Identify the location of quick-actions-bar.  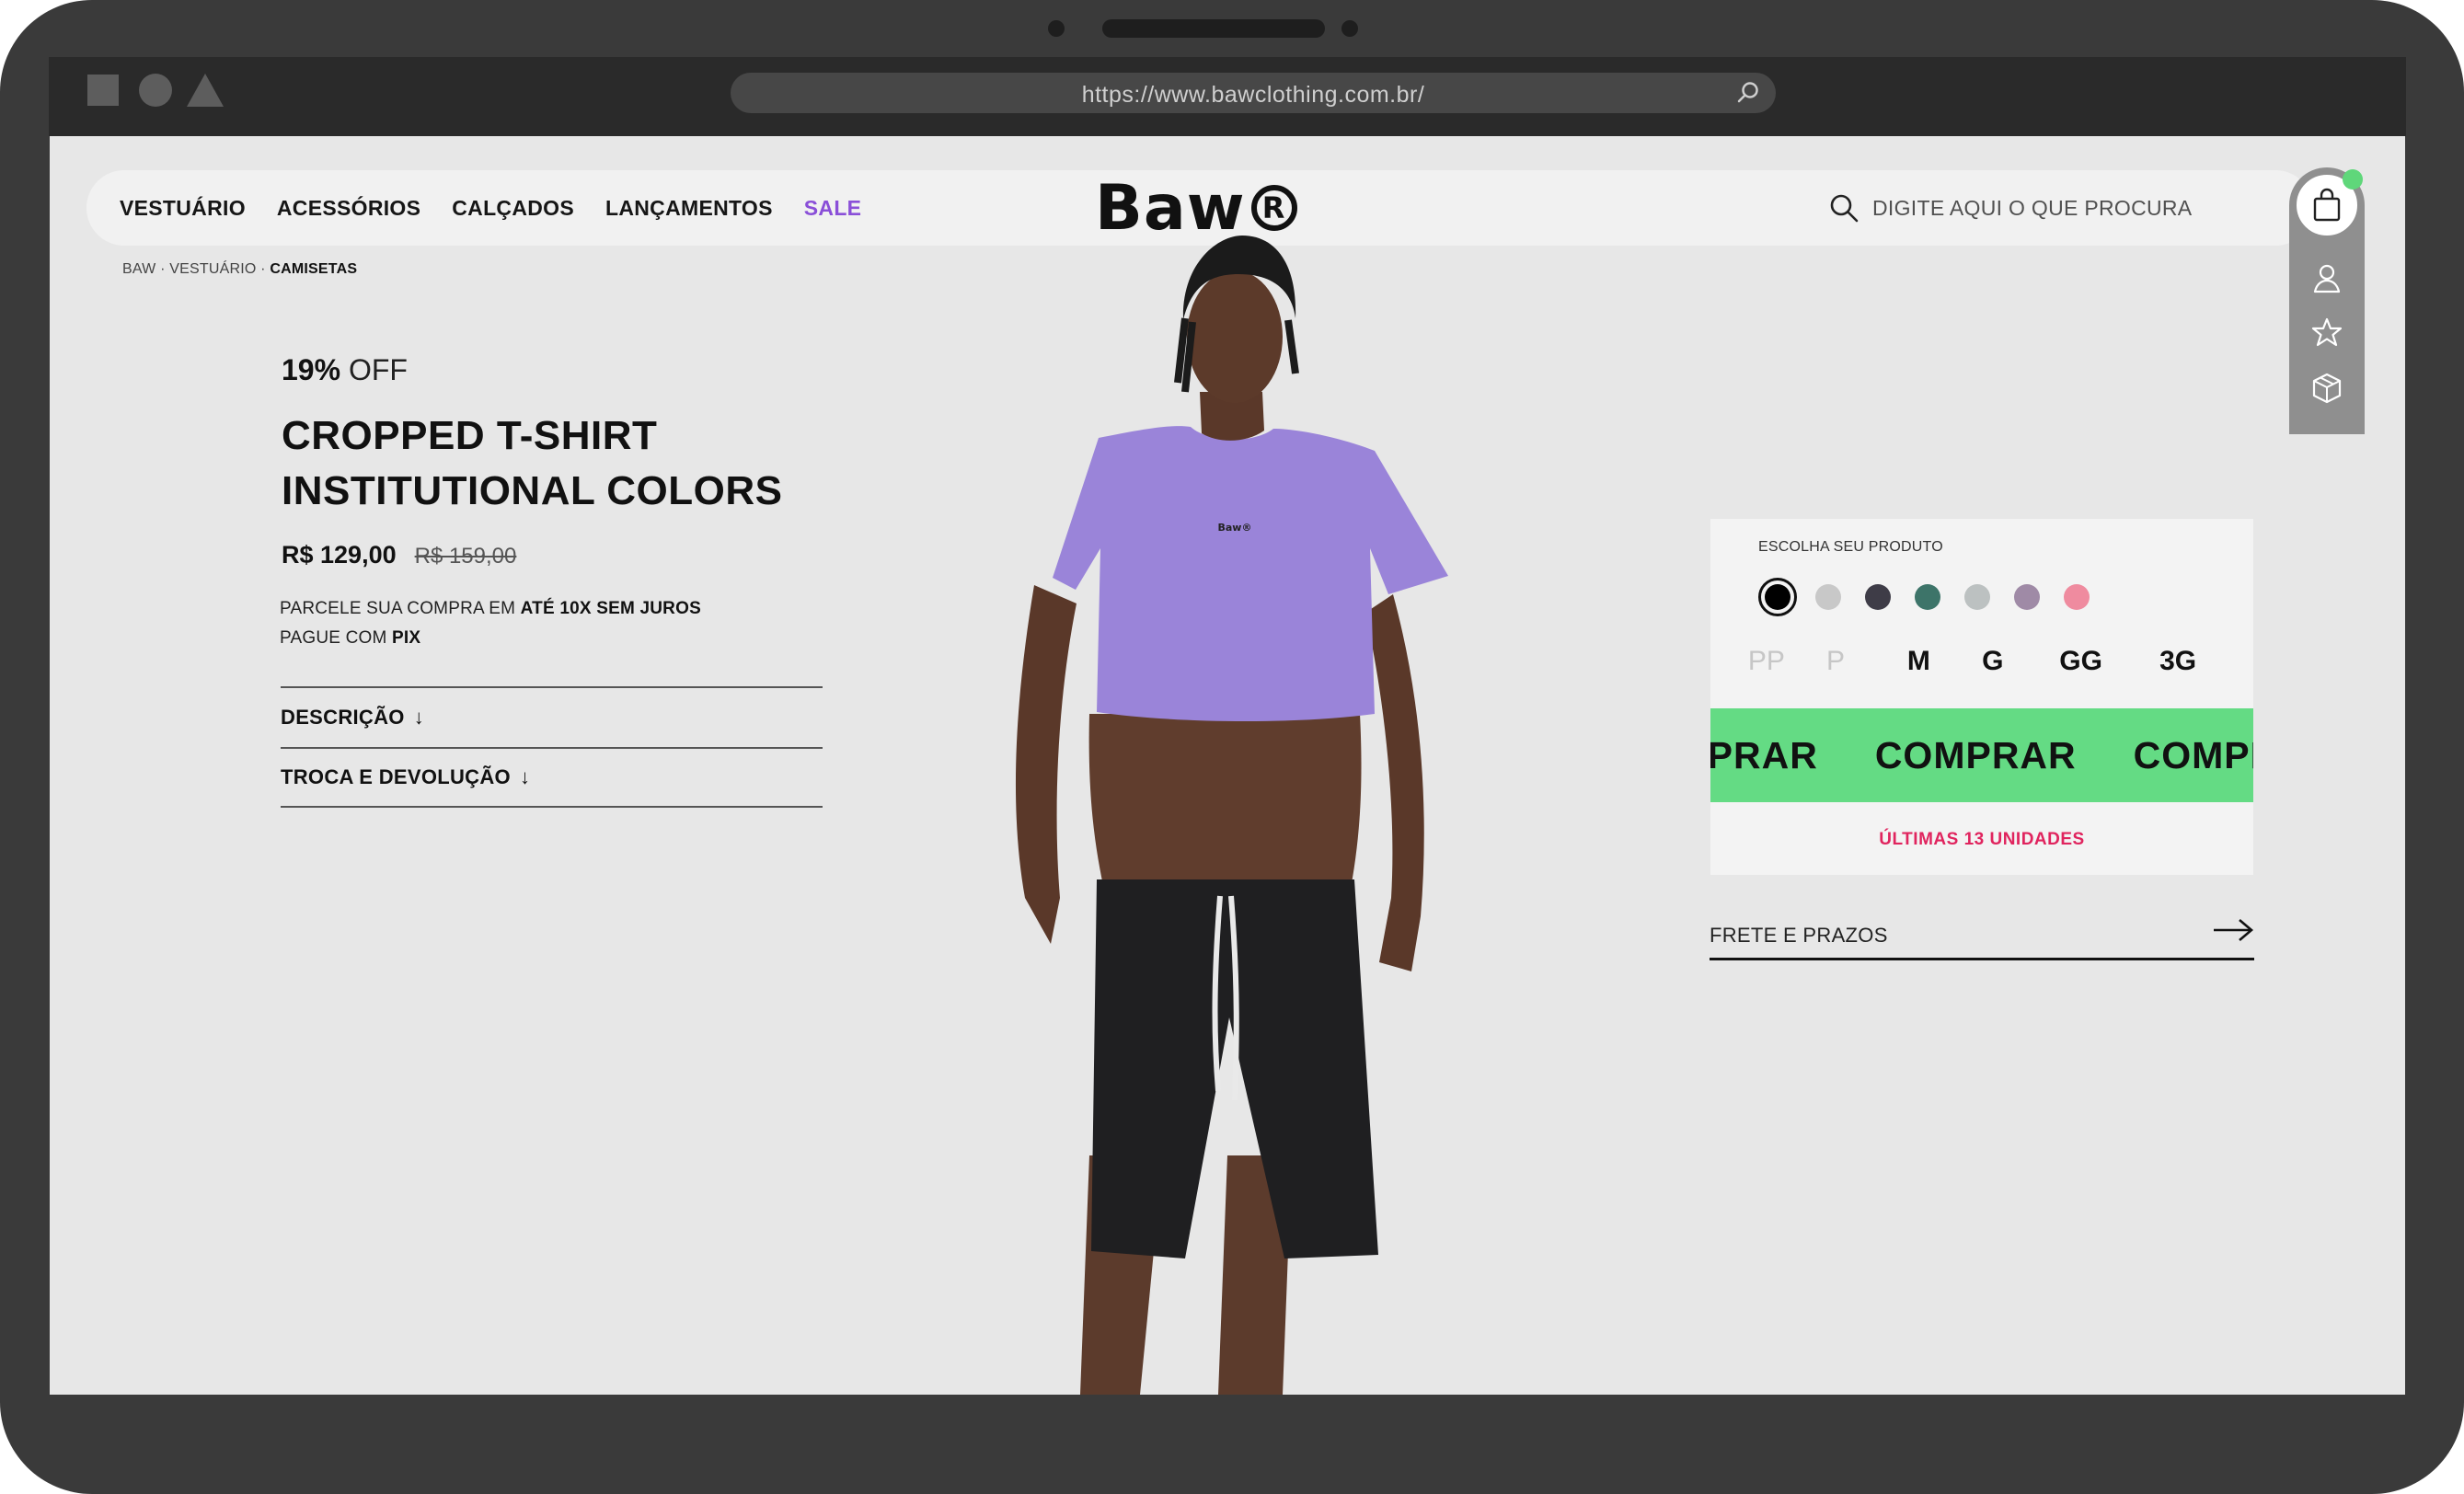
(2327, 300).